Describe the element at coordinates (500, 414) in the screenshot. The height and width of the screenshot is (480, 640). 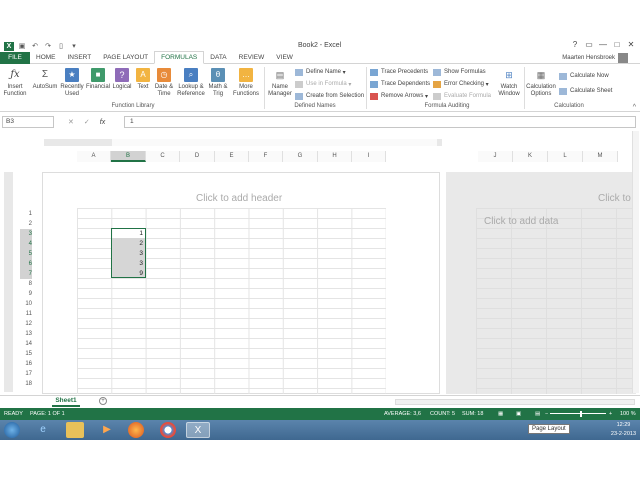
I see `normal-view-icon: ▦` at that location.